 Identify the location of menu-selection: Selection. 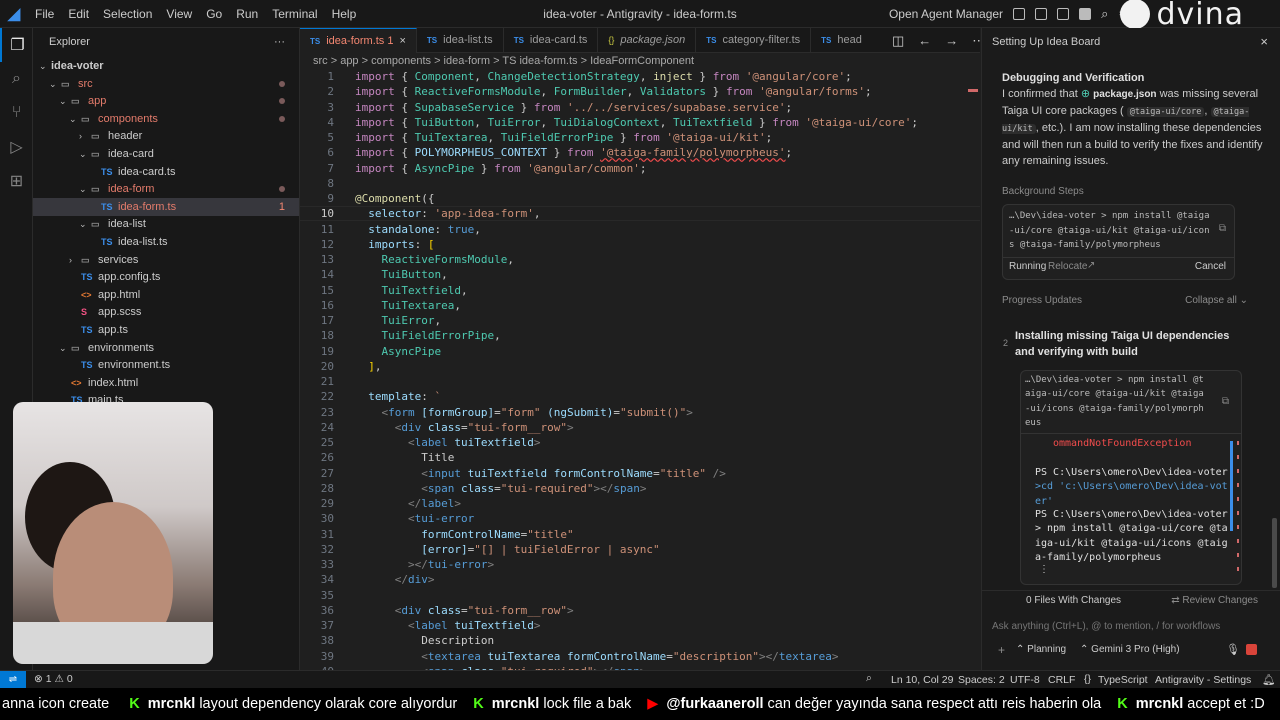
(127, 14).